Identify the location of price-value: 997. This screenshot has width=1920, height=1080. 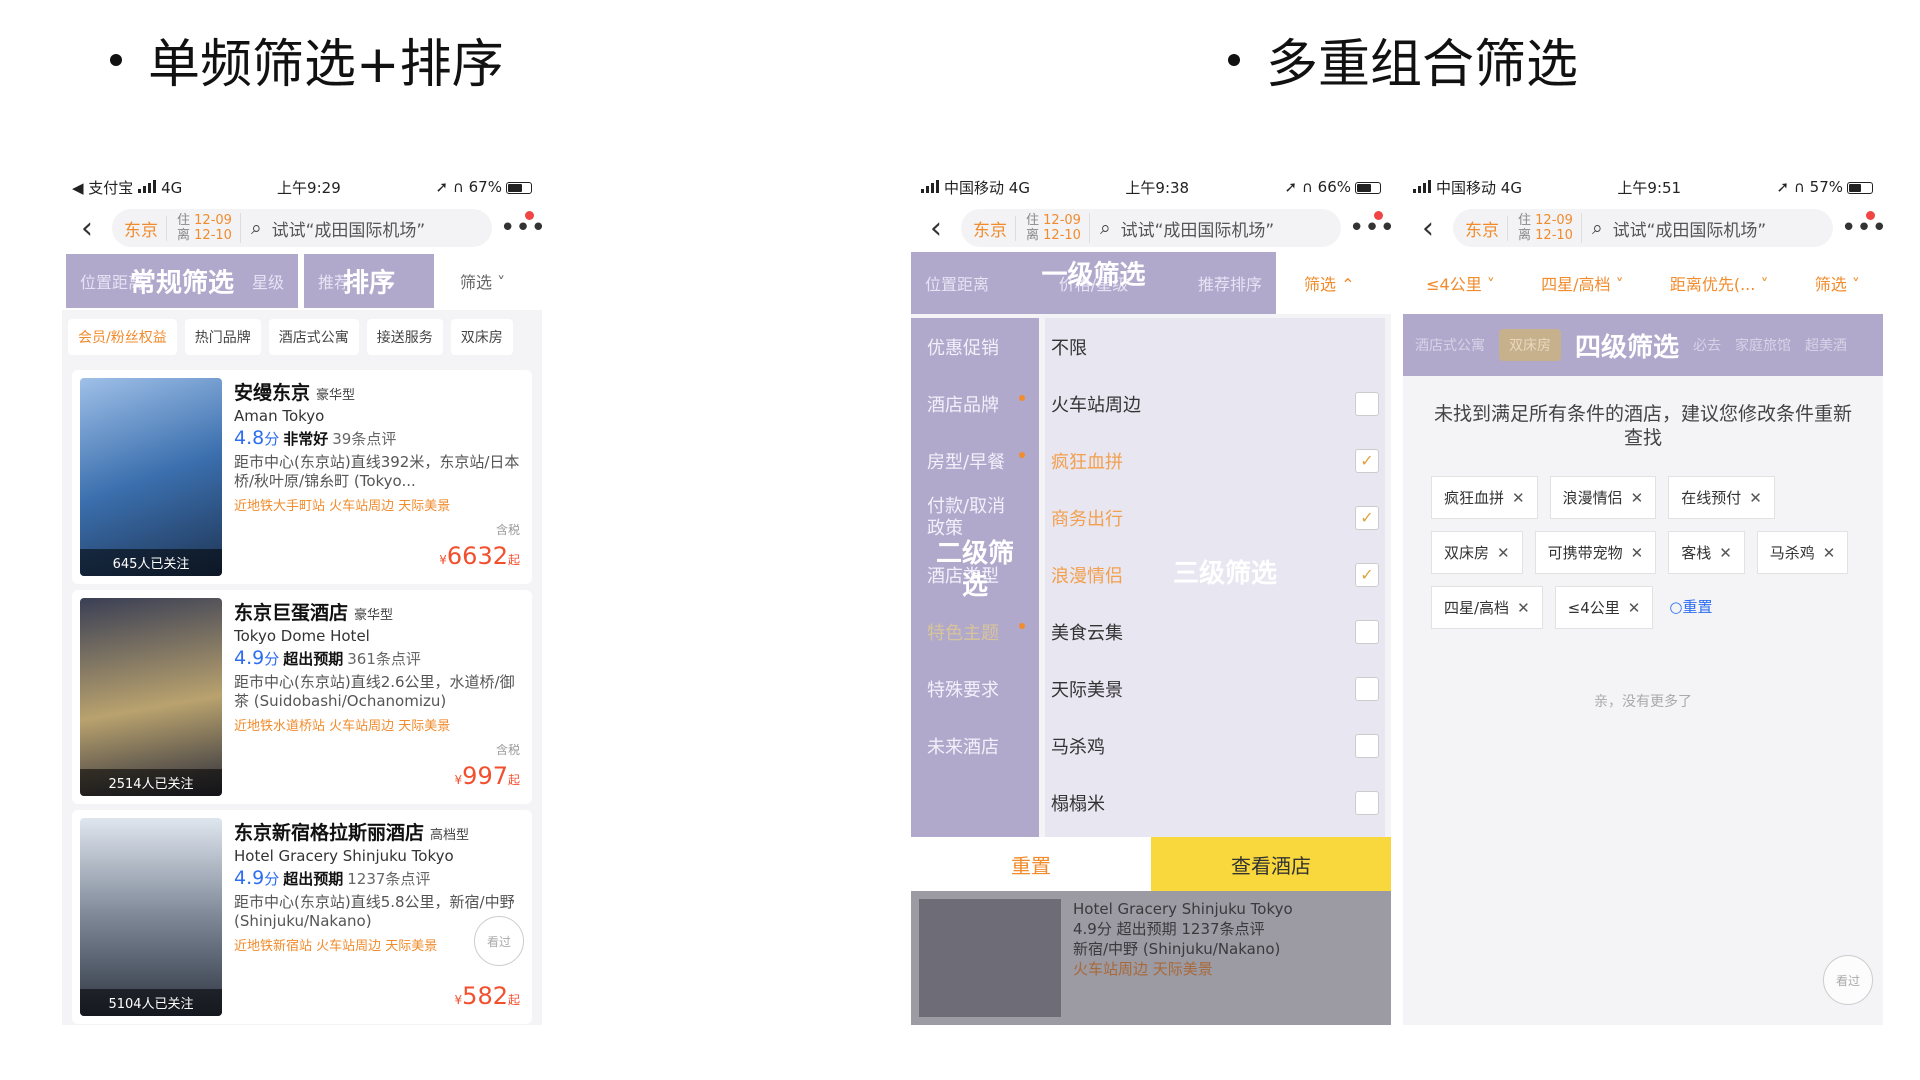
(485, 776).